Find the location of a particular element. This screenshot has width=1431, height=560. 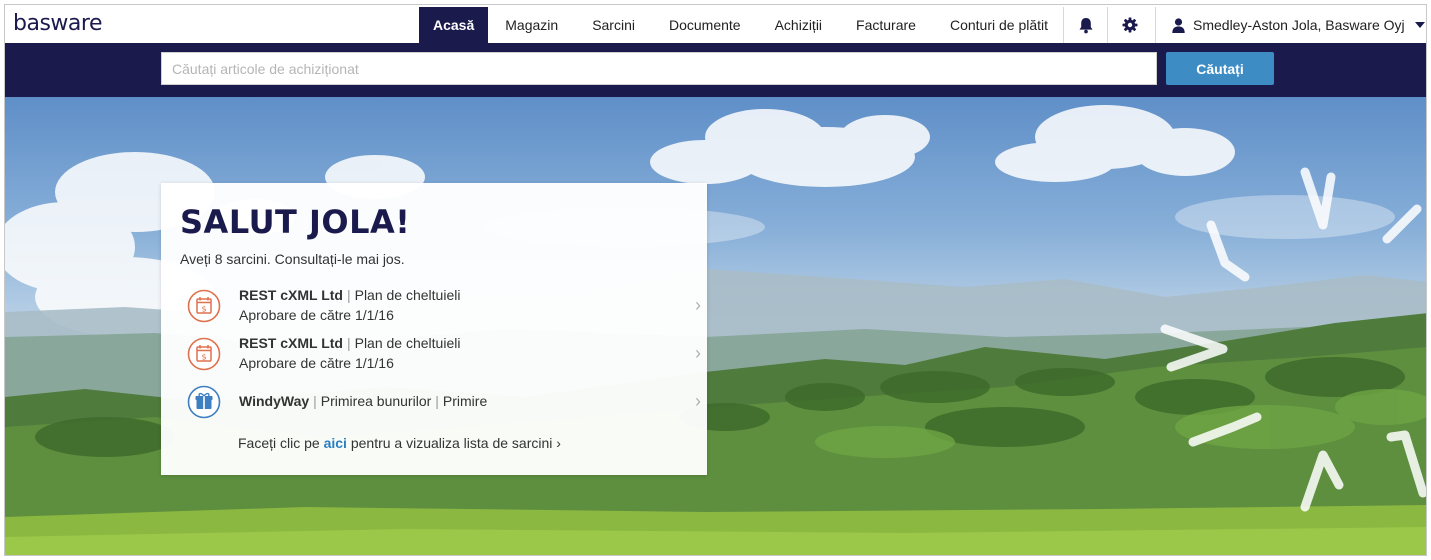

user-name: Smedley-Aston Jola, Basware Oyj is located at coordinates (1299, 25).